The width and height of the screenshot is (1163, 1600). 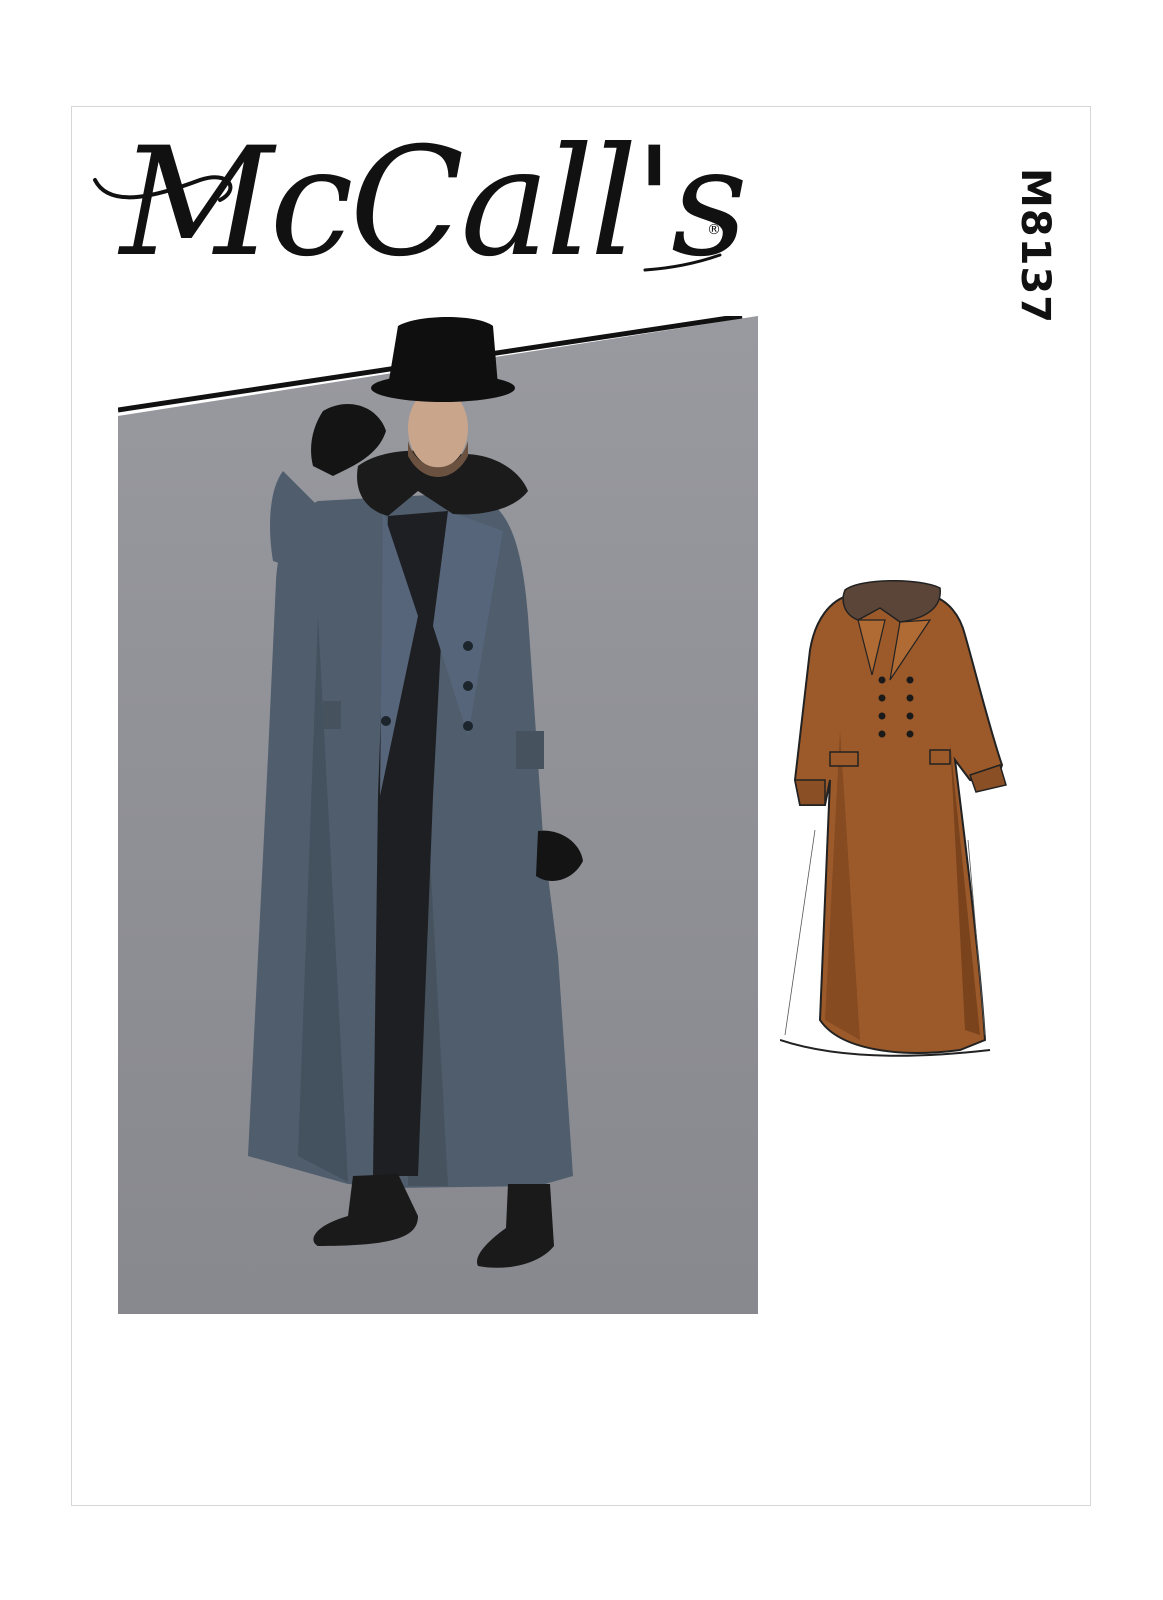 What do you see at coordinates (893, 818) in the screenshot?
I see `coat-sketch` at bounding box center [893, 818].